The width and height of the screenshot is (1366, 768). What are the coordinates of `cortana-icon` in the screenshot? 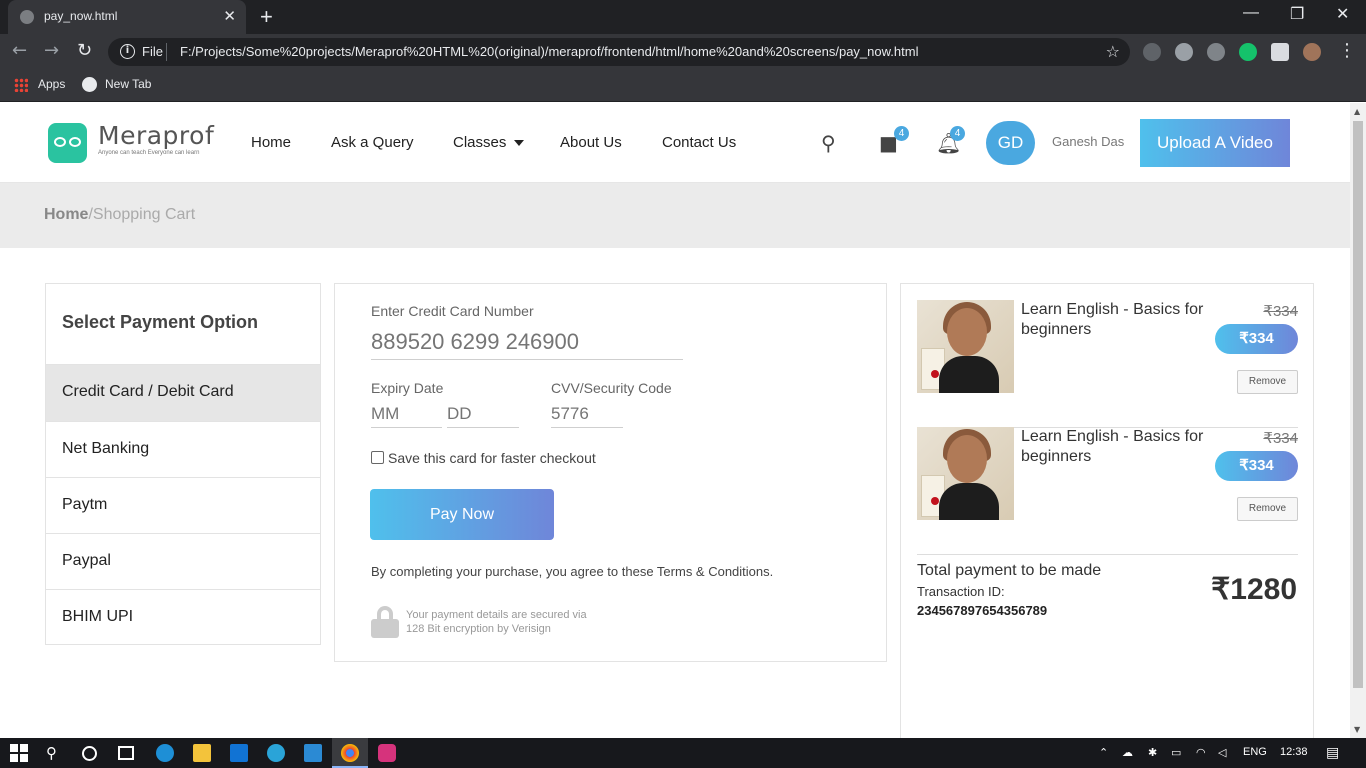 It's located at (89, 753).